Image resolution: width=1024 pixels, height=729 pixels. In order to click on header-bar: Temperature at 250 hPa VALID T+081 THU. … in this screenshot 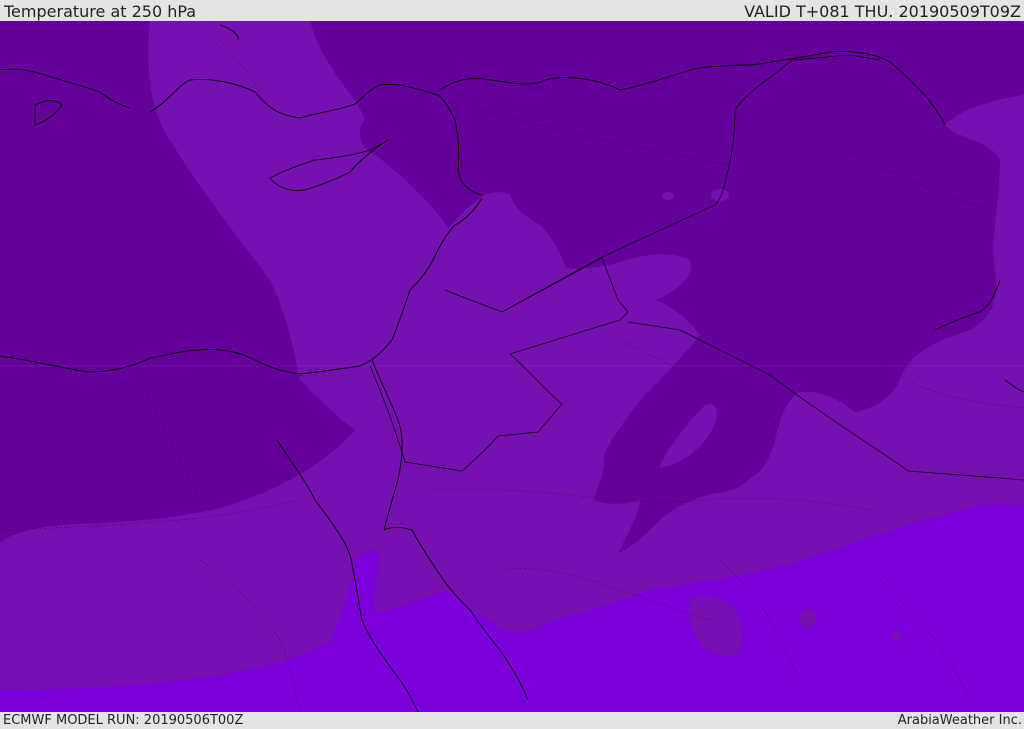, I will do `click(512, 10)`.